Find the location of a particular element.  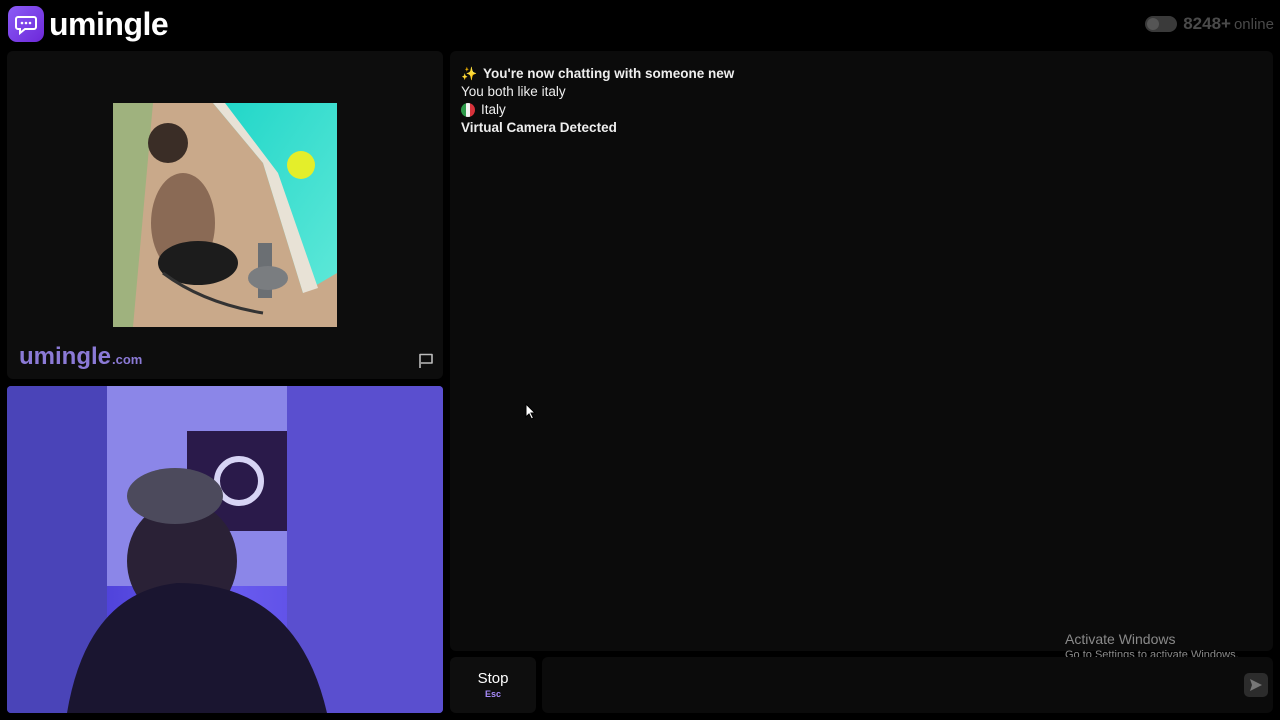

report-flag-button is located at coordinates (426, 361).